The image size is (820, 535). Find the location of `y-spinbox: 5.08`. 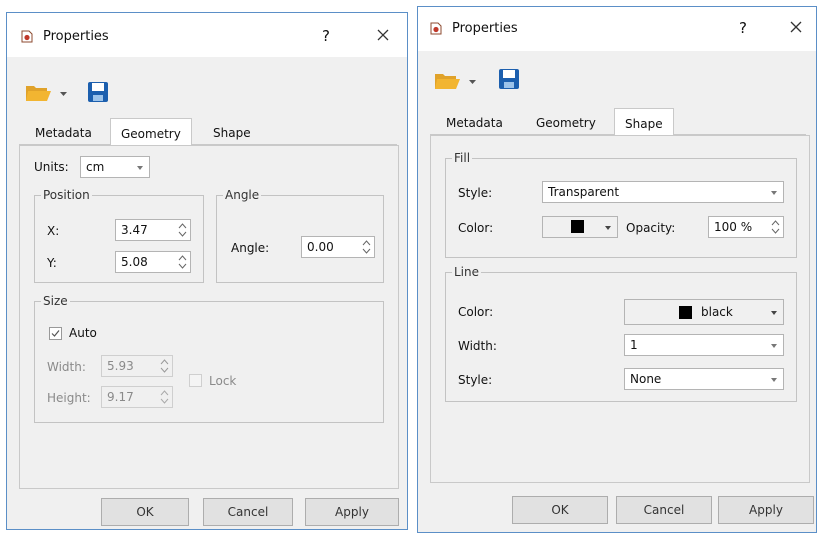

y-spinbox: 5.08 is located at coordinates (153, 262).